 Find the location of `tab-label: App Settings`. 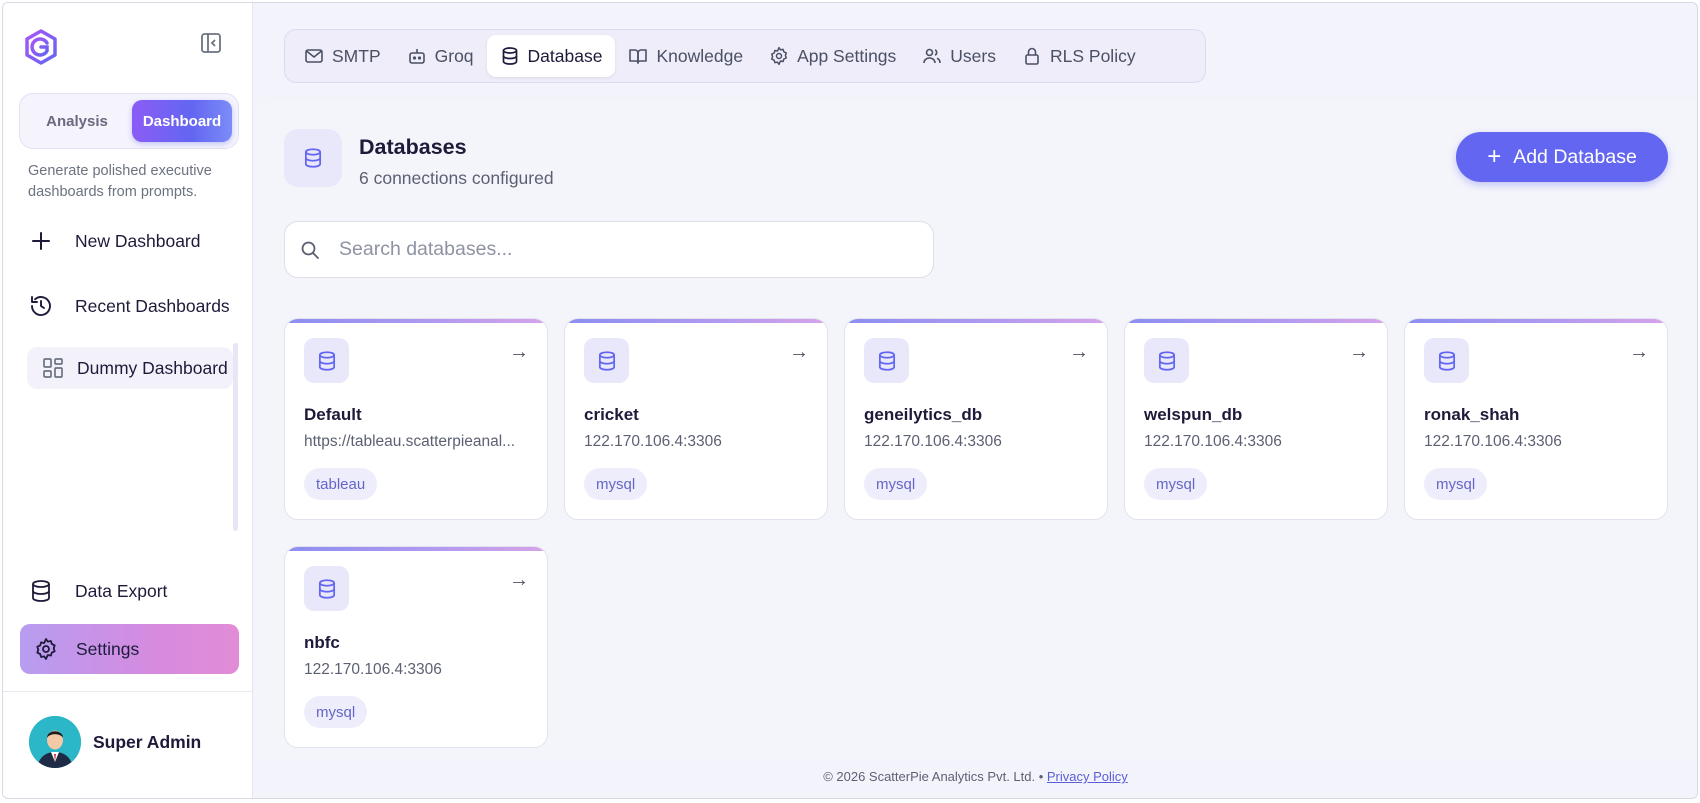

tab-label: App Settings is located at coordinates (847, 55).